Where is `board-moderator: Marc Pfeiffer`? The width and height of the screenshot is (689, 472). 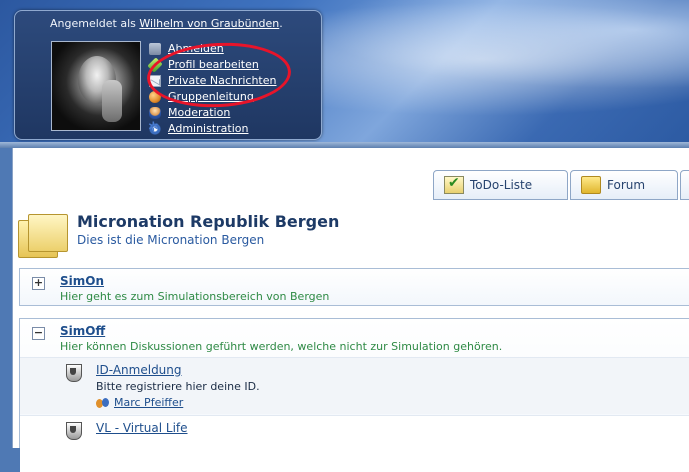 board-moderator: Marc Pfeiffer is located at coordinates (139, 402).